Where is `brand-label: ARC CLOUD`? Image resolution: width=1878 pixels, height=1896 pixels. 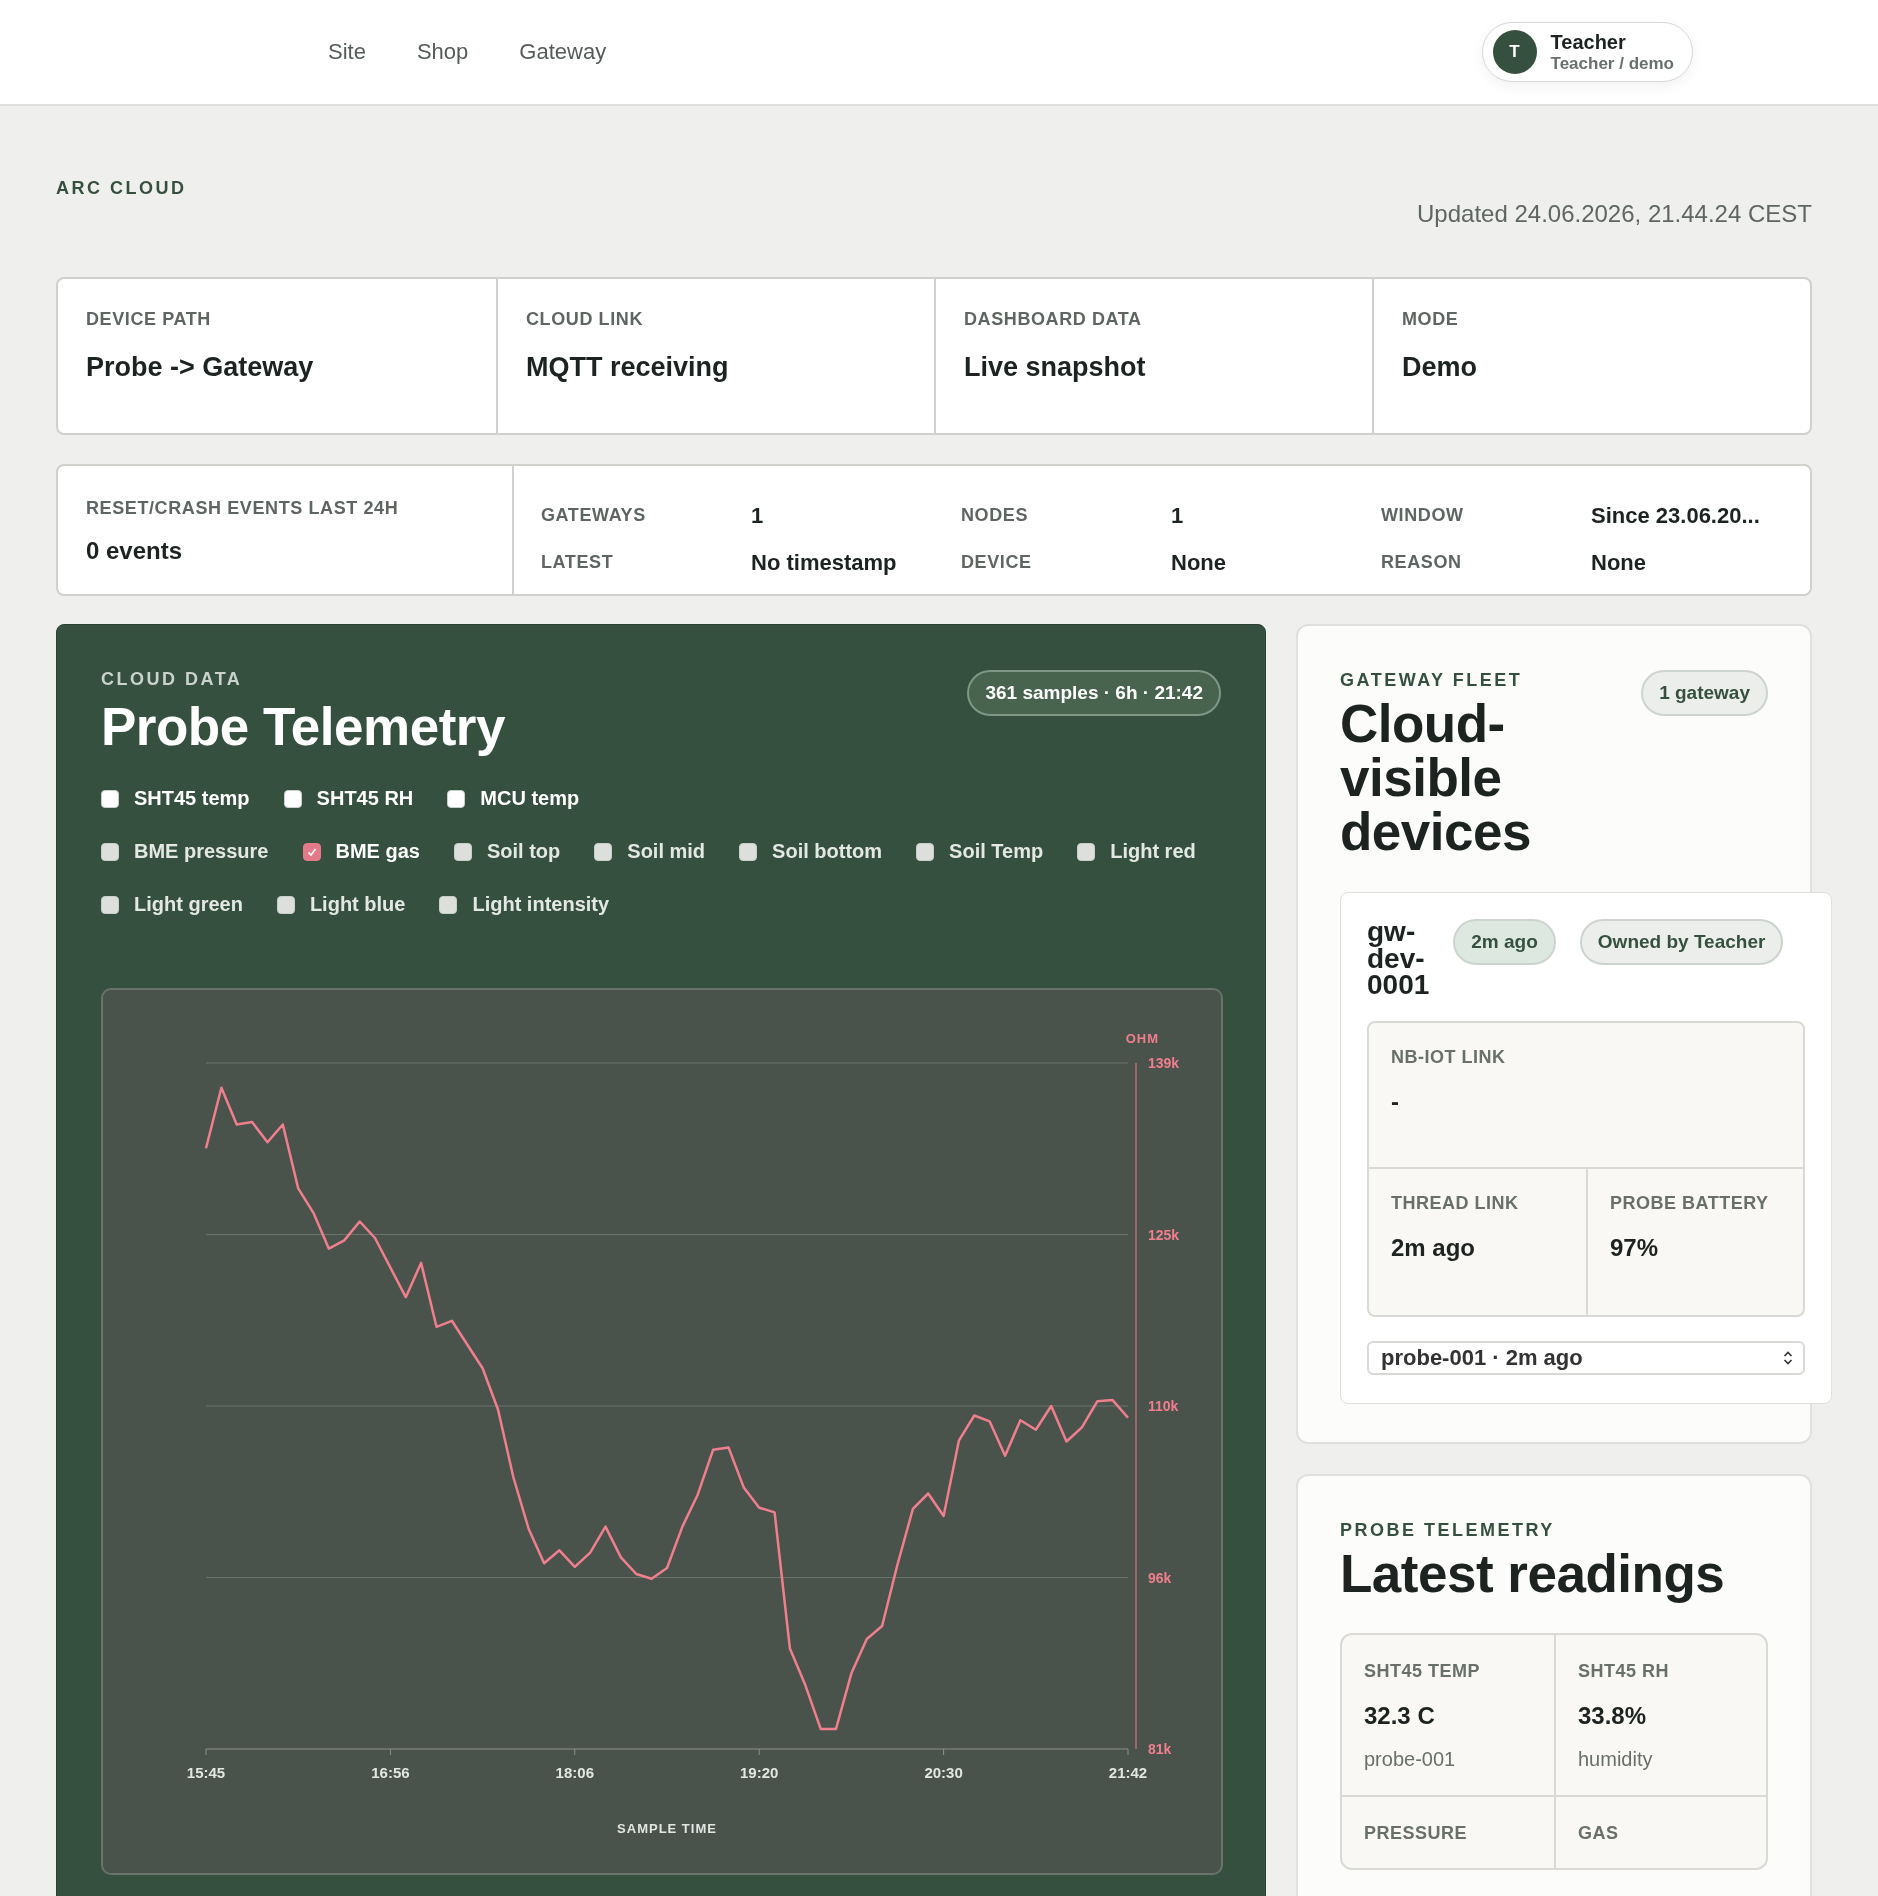 brand-label: ARC CLOUD is located at coordinates (121, 189).